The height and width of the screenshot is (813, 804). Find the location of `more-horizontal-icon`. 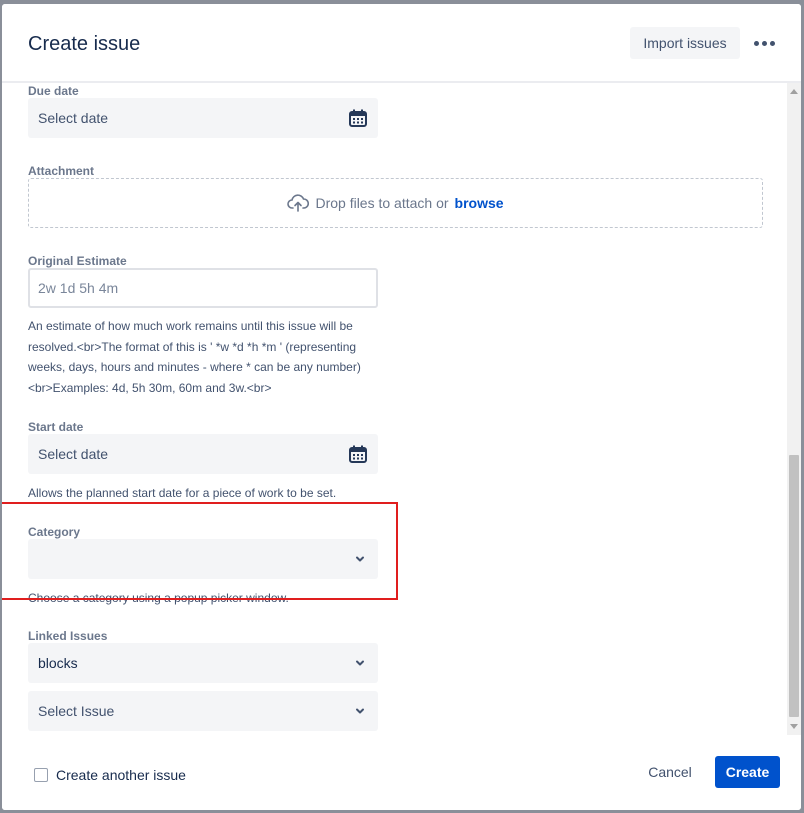

more-horizontal-icon is located at coordinates (756, 43).